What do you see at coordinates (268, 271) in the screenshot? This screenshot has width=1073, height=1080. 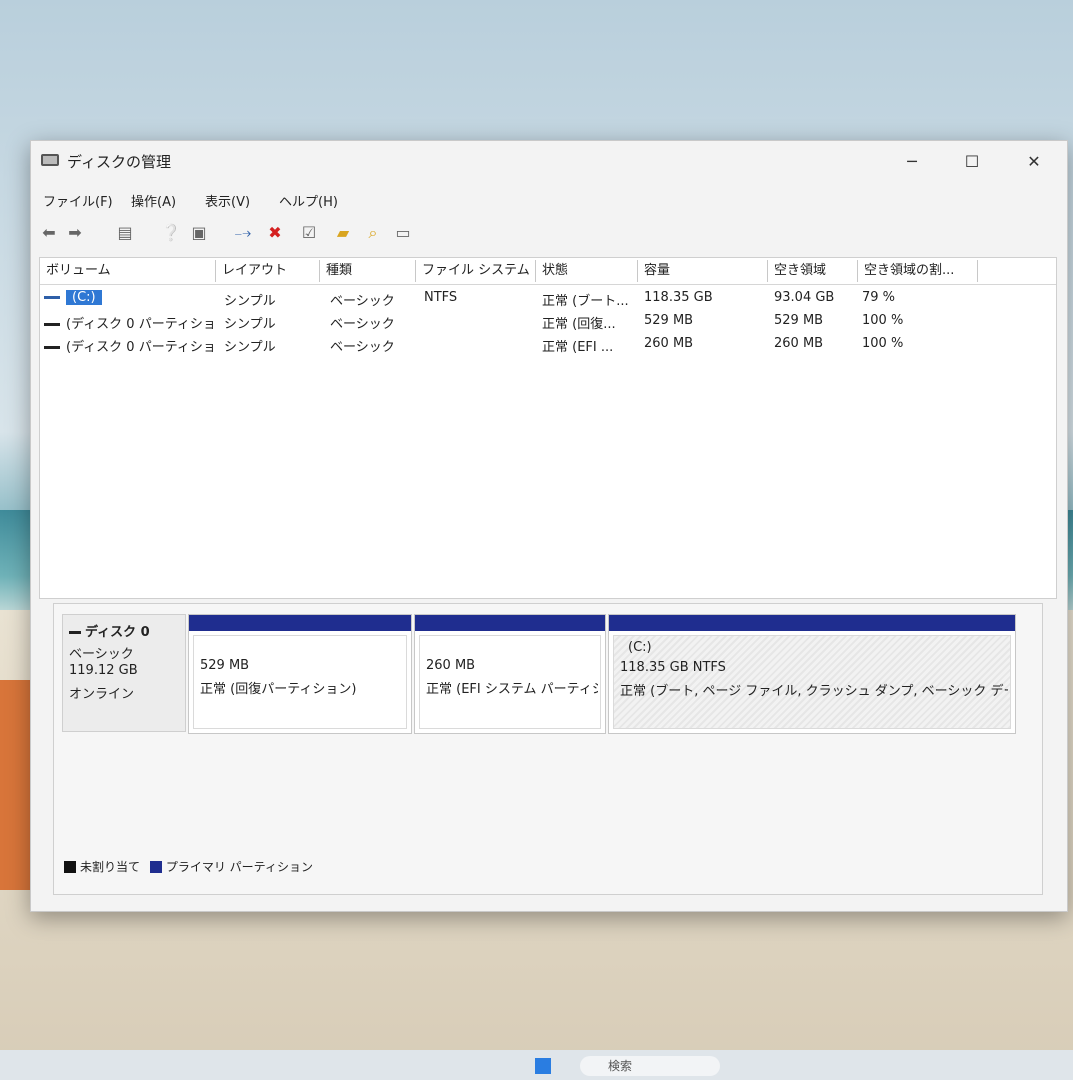 I see `column-layout: レイアウト` at bounding box center [268, 271].